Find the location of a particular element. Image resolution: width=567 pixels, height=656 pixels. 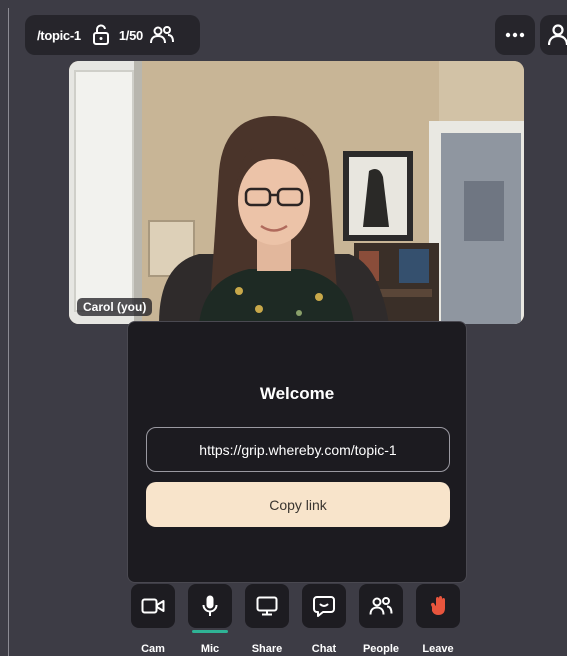

microphone-icon is located at coordinates (210, 605).